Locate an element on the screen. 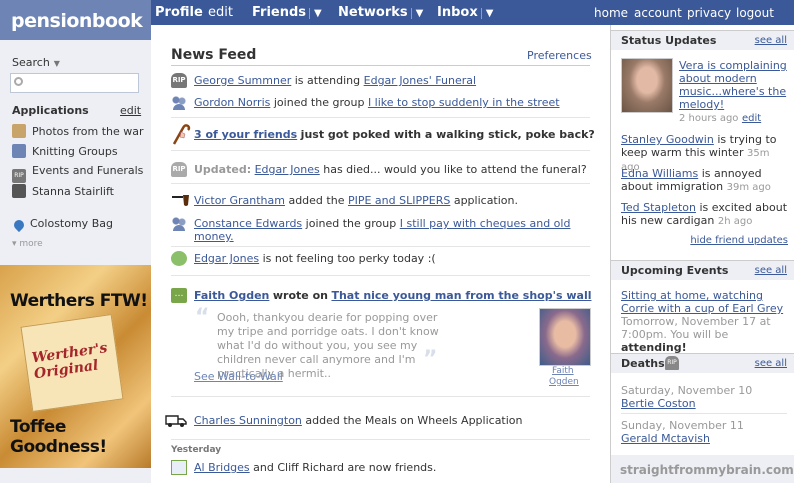 This screenshot has height=483, width=794. nav-profile: Profile is located at coordinates (179, 12).